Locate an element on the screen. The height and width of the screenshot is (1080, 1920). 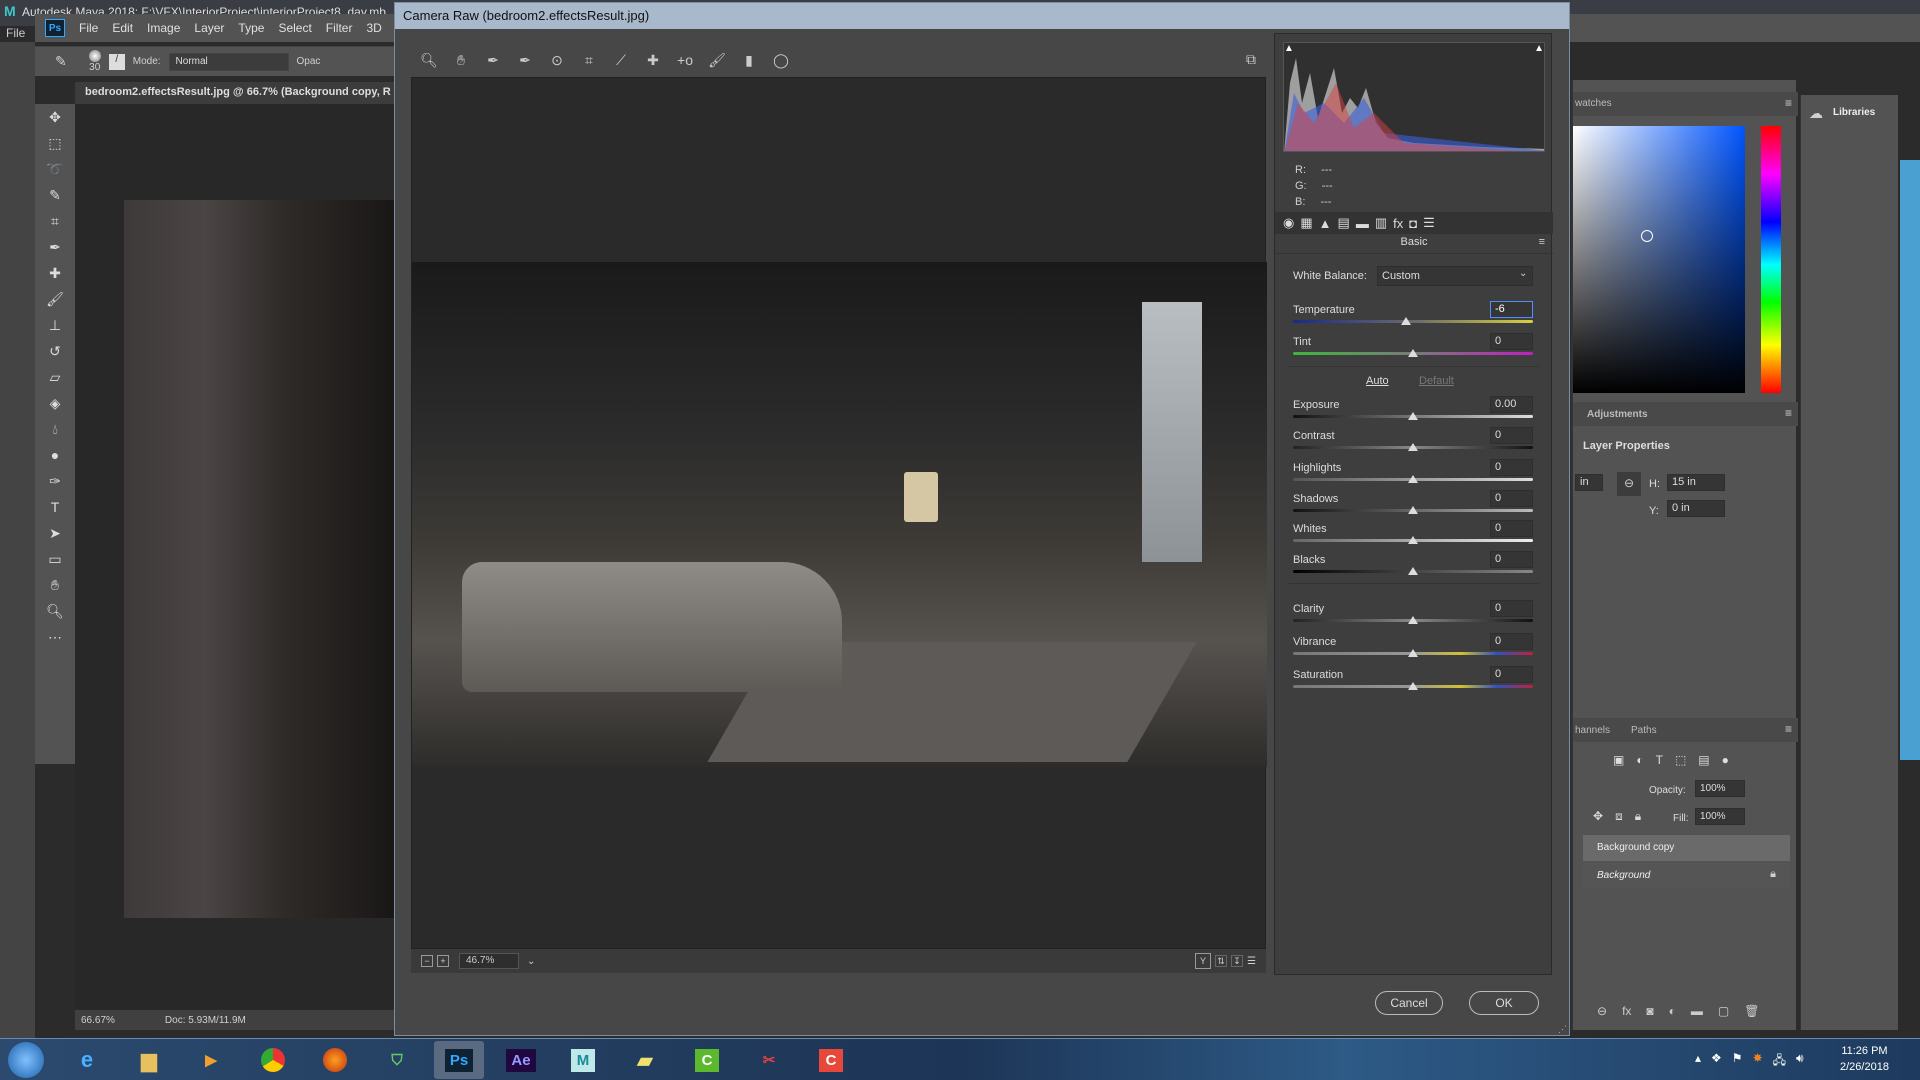
brush-tool-icon: 🖌︎ is located at coordinates (55, 299).